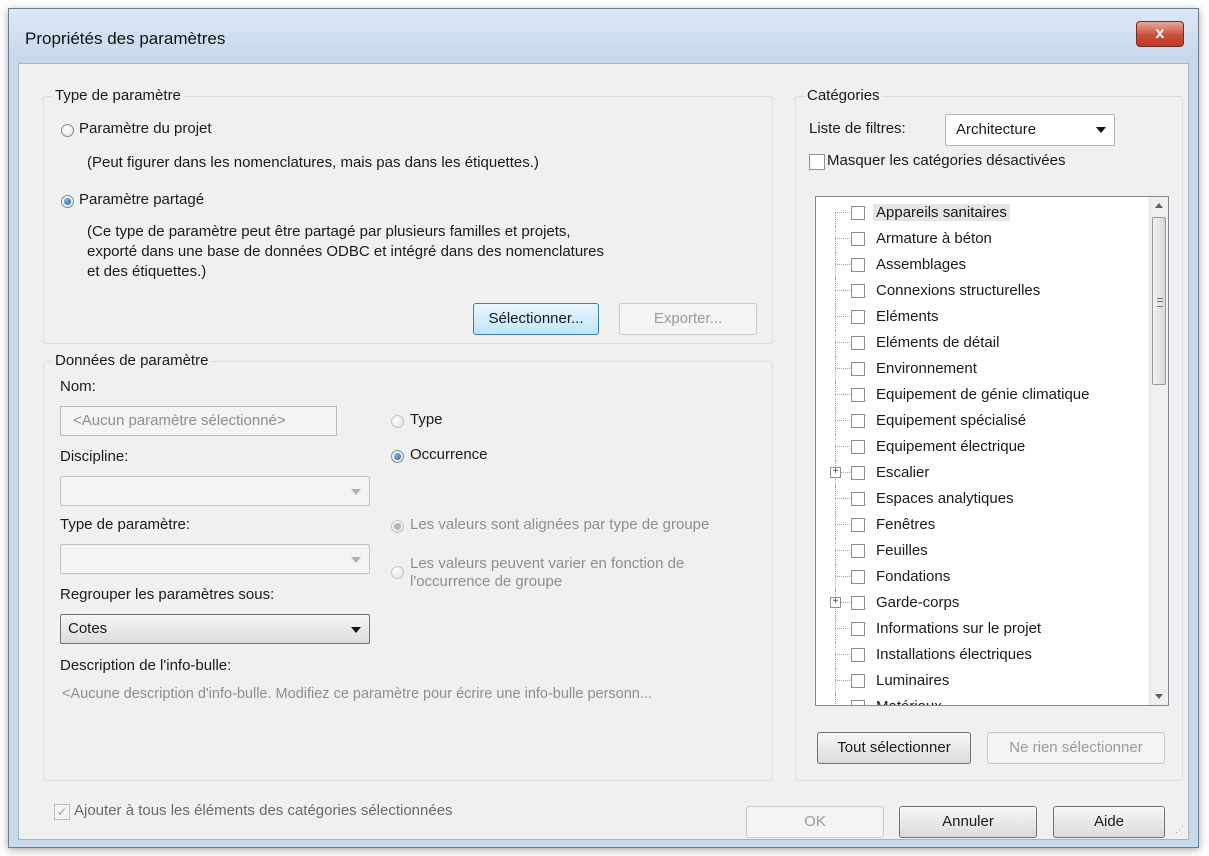 The width and height of the screenshot is (1209, 856). What do you see at coordinates (996, 129) in the screenshot?
I see `filter-list-value: Architecture` at bounding box center [996, 129].